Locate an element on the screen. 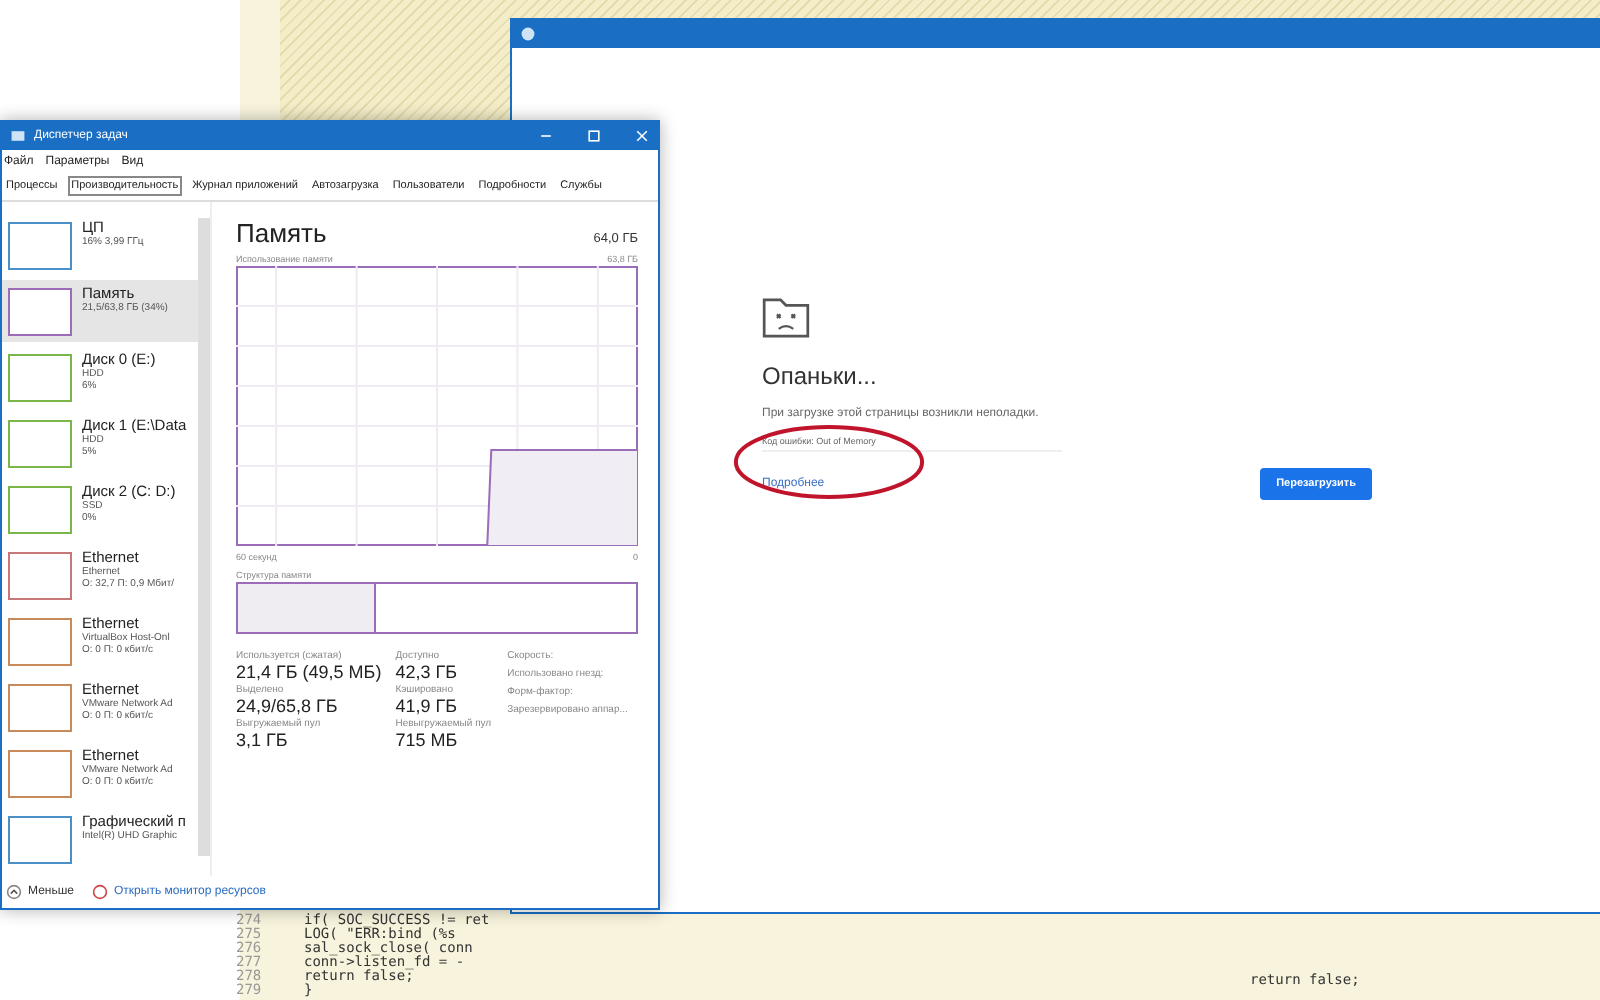 The height and width of the screenshot is (1000, 1600). stat-value: 41,9 ГБ is located at coordinates (427, 706).